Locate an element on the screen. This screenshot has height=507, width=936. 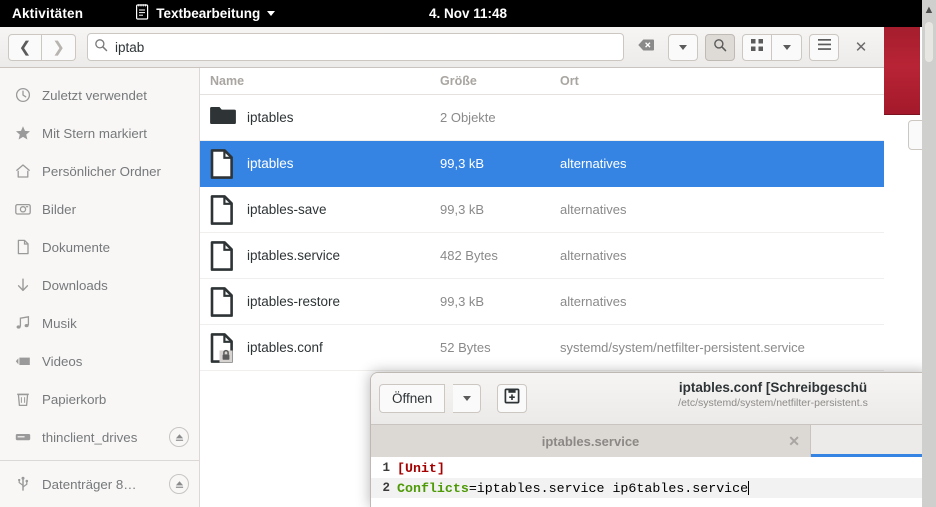
scrollbar-thumb is located at coordinates (929, 42).